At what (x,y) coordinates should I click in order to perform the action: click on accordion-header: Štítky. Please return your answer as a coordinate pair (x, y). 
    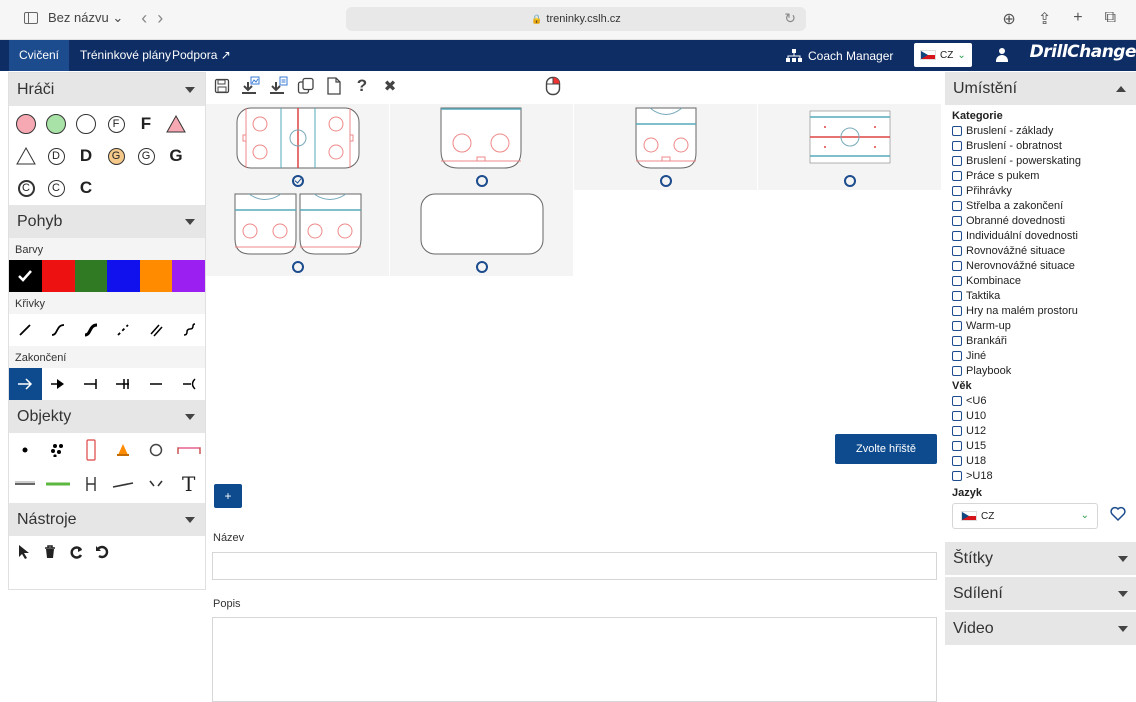
    Looking at the image, I should click on (1040, 558).